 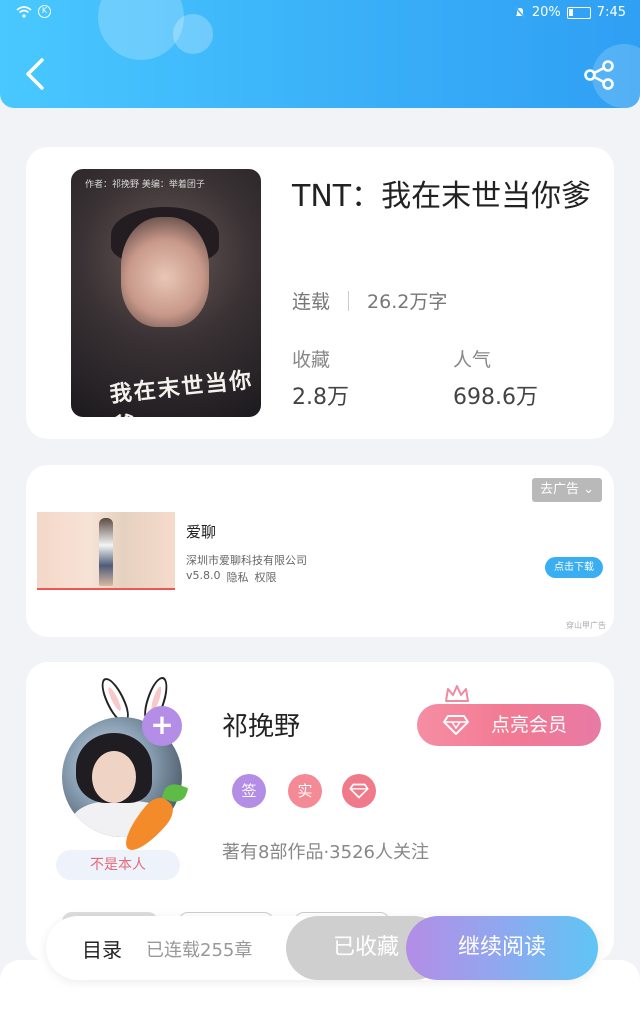 I want to click on ad-image, so click(x=106, y=551).